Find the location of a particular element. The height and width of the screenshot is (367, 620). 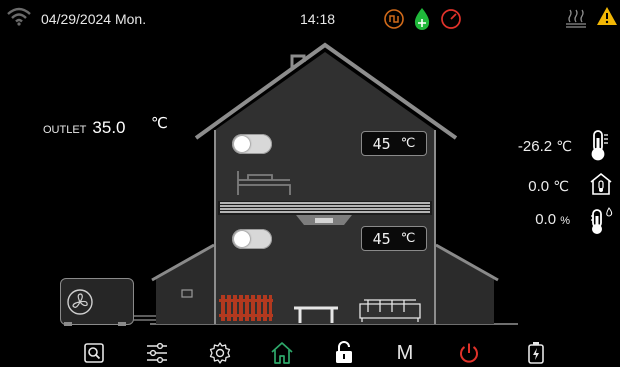

lower-setpoint-value: 45 is located at coordinates (381, 238).